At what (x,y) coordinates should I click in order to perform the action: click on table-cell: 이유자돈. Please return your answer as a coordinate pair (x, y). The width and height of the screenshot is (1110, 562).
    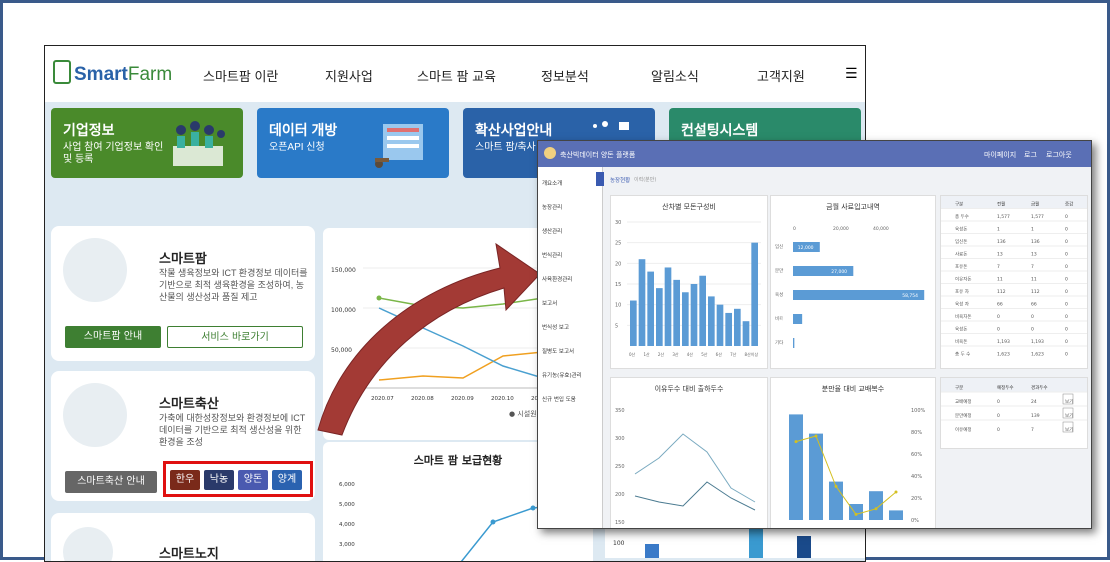
    Looking at the image, I should click on (963, 279).